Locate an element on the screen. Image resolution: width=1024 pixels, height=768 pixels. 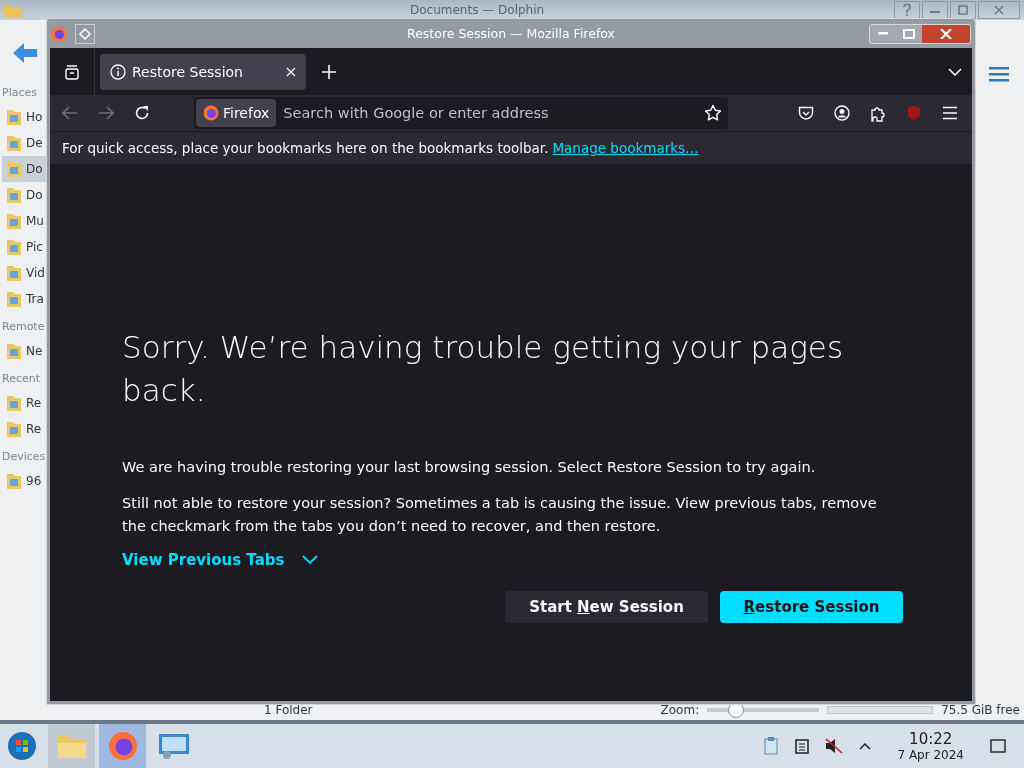
clipboard-icon is located at coordinates (771, 746).